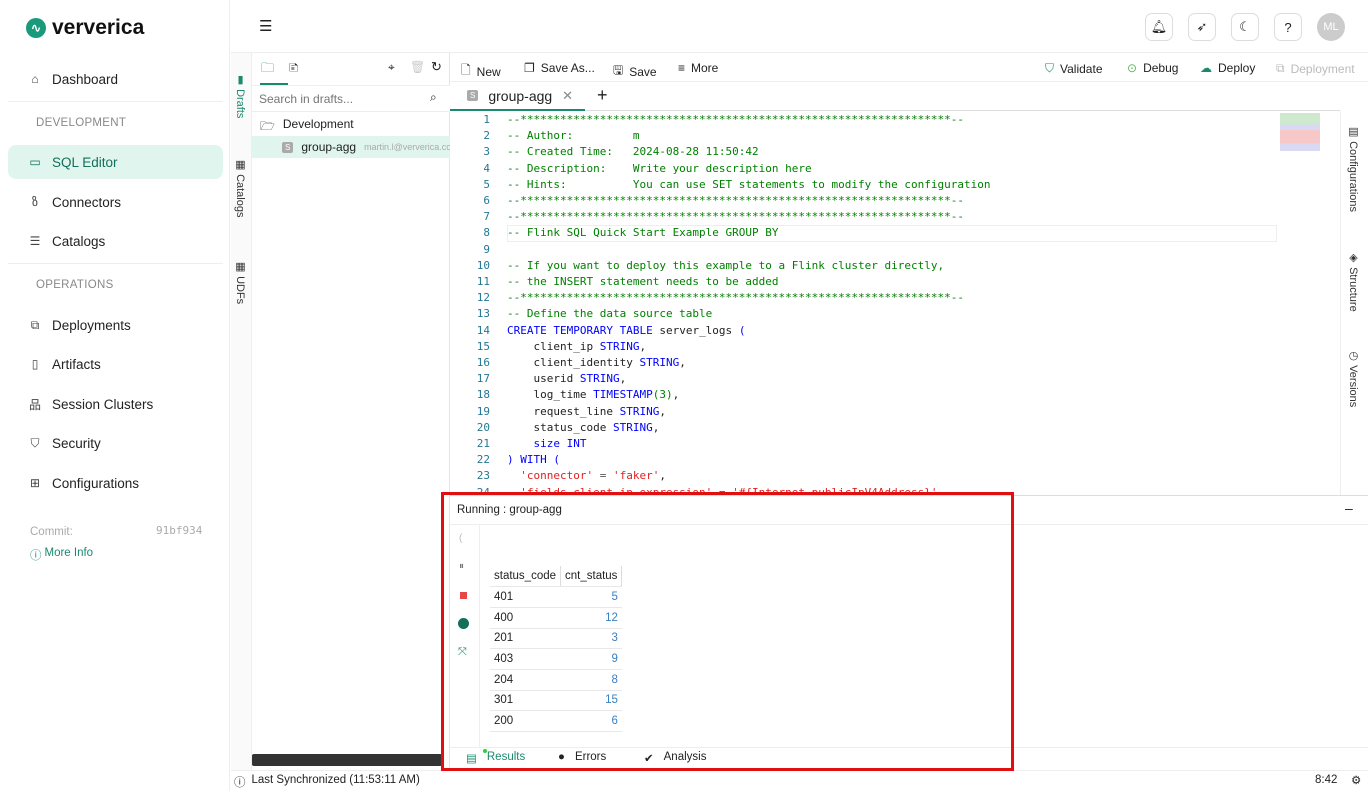  I want to click on code-token: 'fields.client_ip.expression', so click(610, 490).